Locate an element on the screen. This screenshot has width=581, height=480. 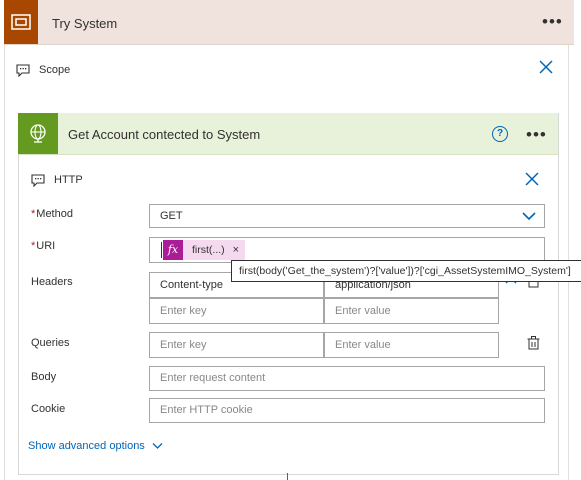
queries-label: Queries is located at coordinates (50, 343).